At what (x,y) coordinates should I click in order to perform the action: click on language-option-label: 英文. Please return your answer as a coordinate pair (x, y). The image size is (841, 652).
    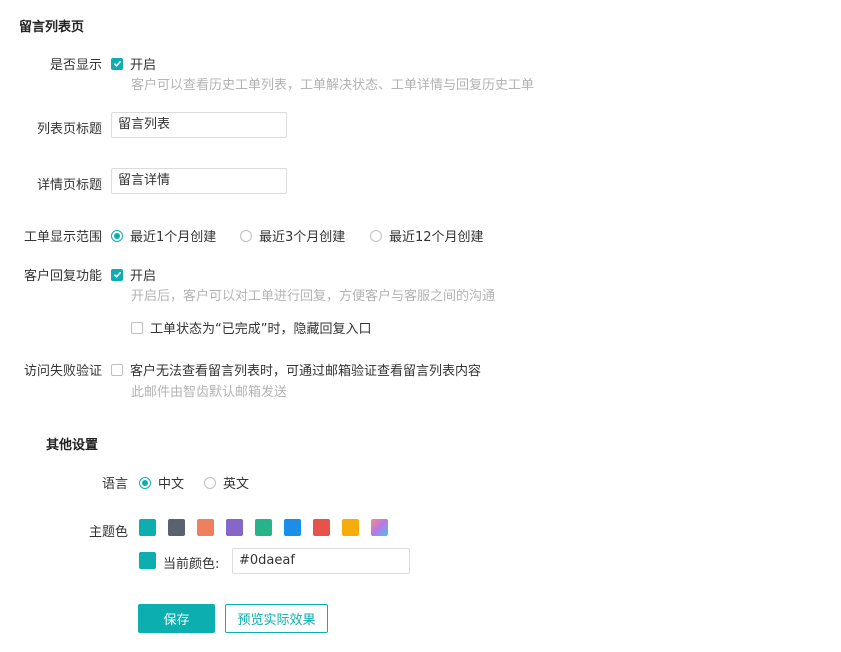
    Looking at the image, I should click on (236, 484).